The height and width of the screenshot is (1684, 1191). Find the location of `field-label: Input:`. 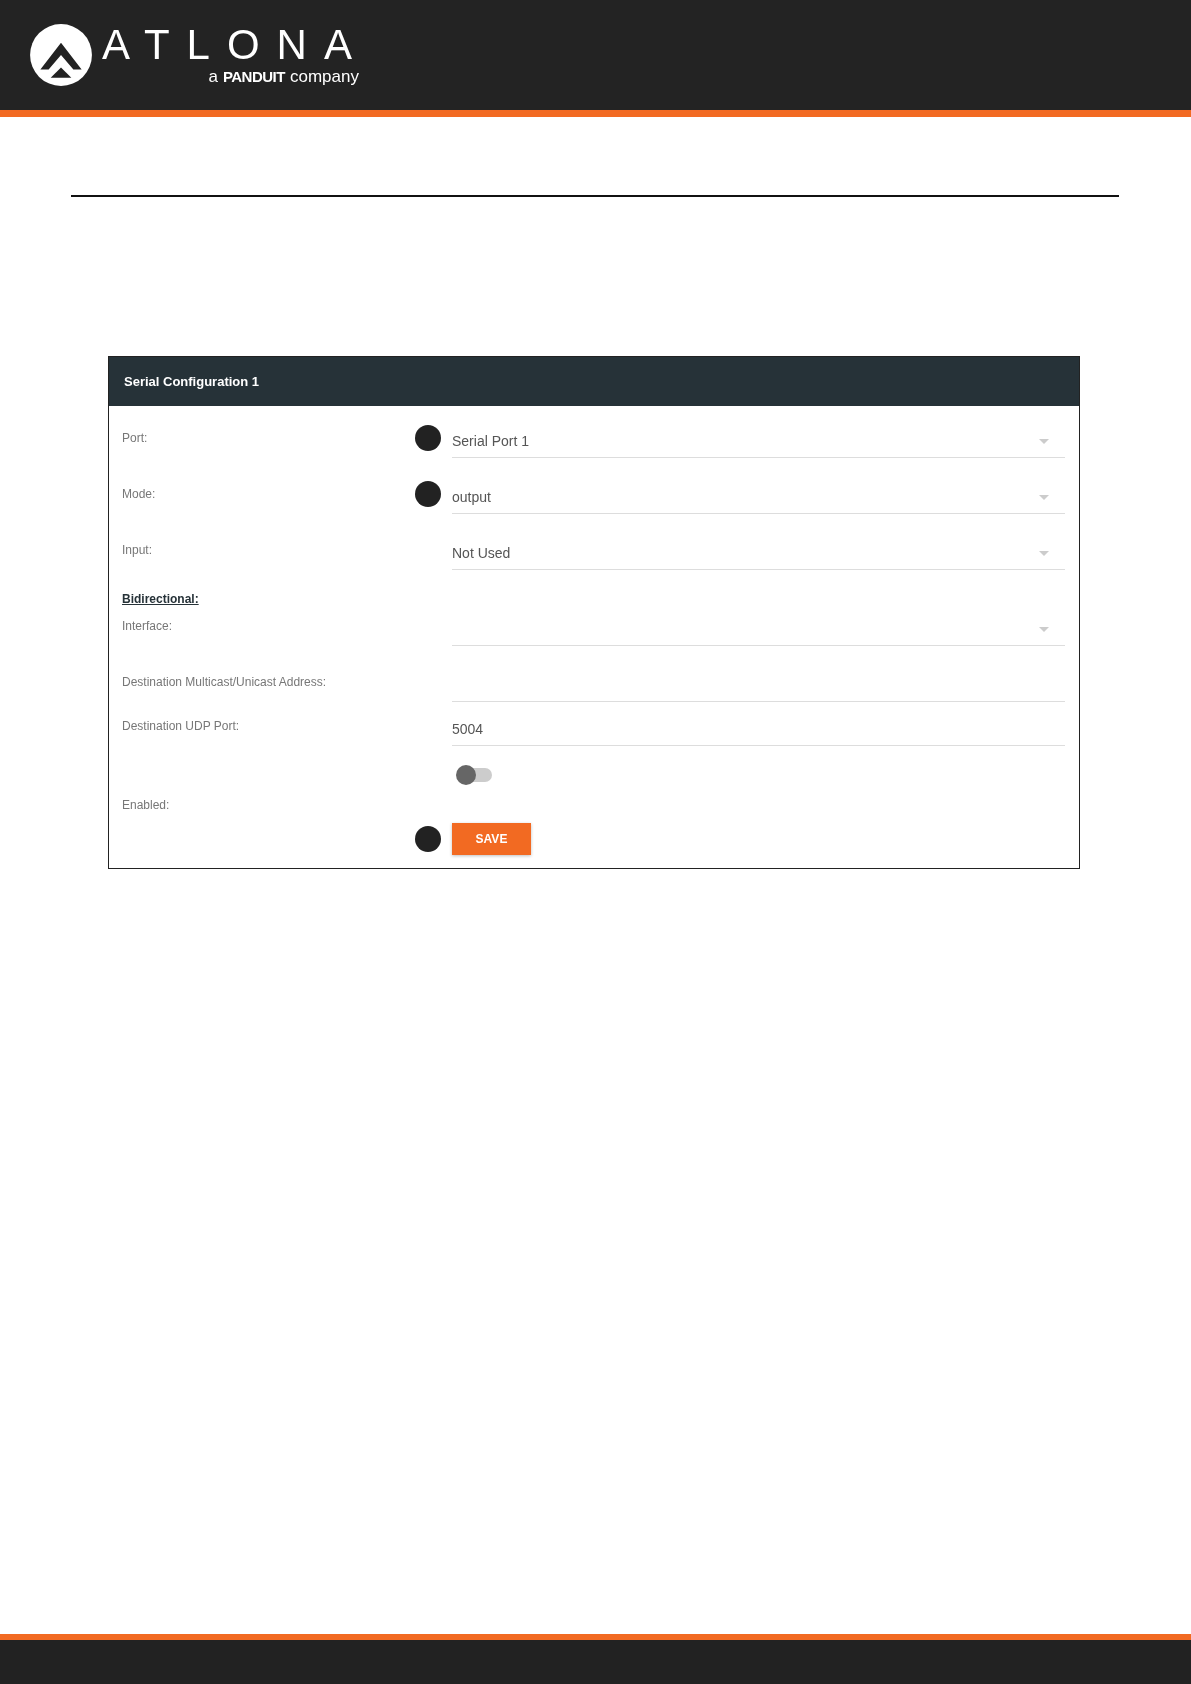

field-label: Input: is located at coordinates (137, 550).